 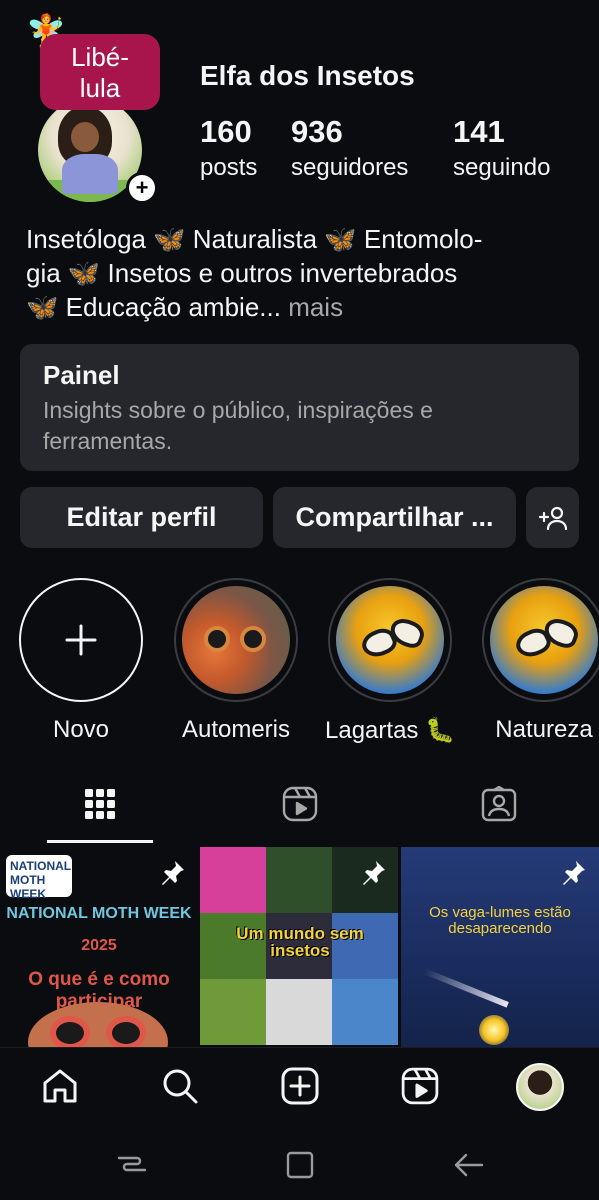 I want to click on stat-label: posts, so click(x=229, y=167).